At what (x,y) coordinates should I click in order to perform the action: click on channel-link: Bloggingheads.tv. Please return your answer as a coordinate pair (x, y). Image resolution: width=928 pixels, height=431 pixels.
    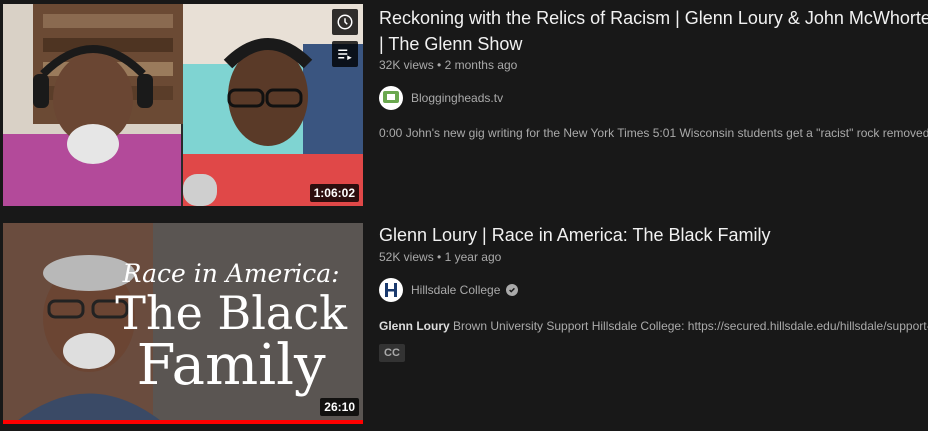
    Looking at the image, I should click on (441, 98).